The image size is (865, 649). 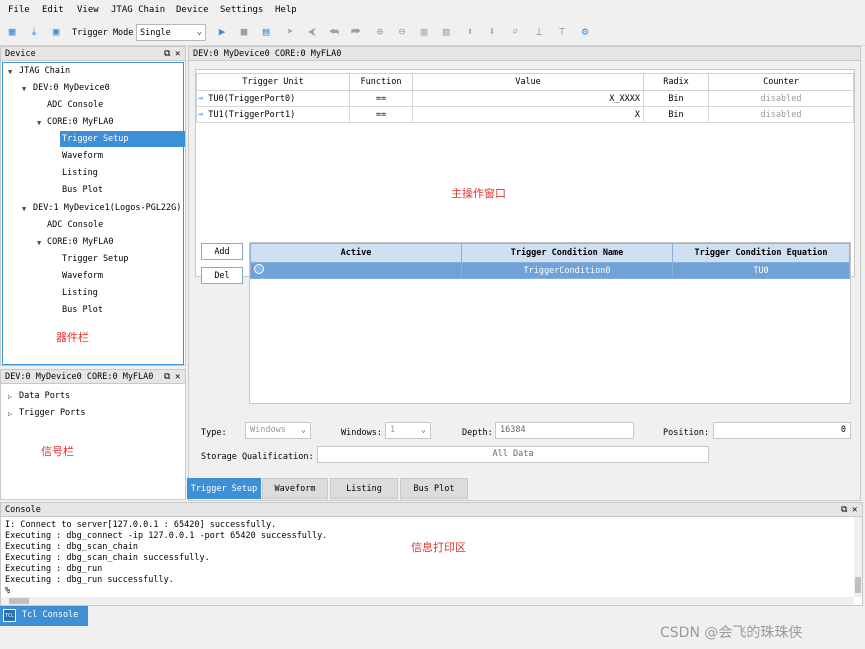 What do you see at coordinates (82, 190) in the screenshot?
I see `tree-bus-plot-0: Bus Plot` at bounding box center [82, 190].